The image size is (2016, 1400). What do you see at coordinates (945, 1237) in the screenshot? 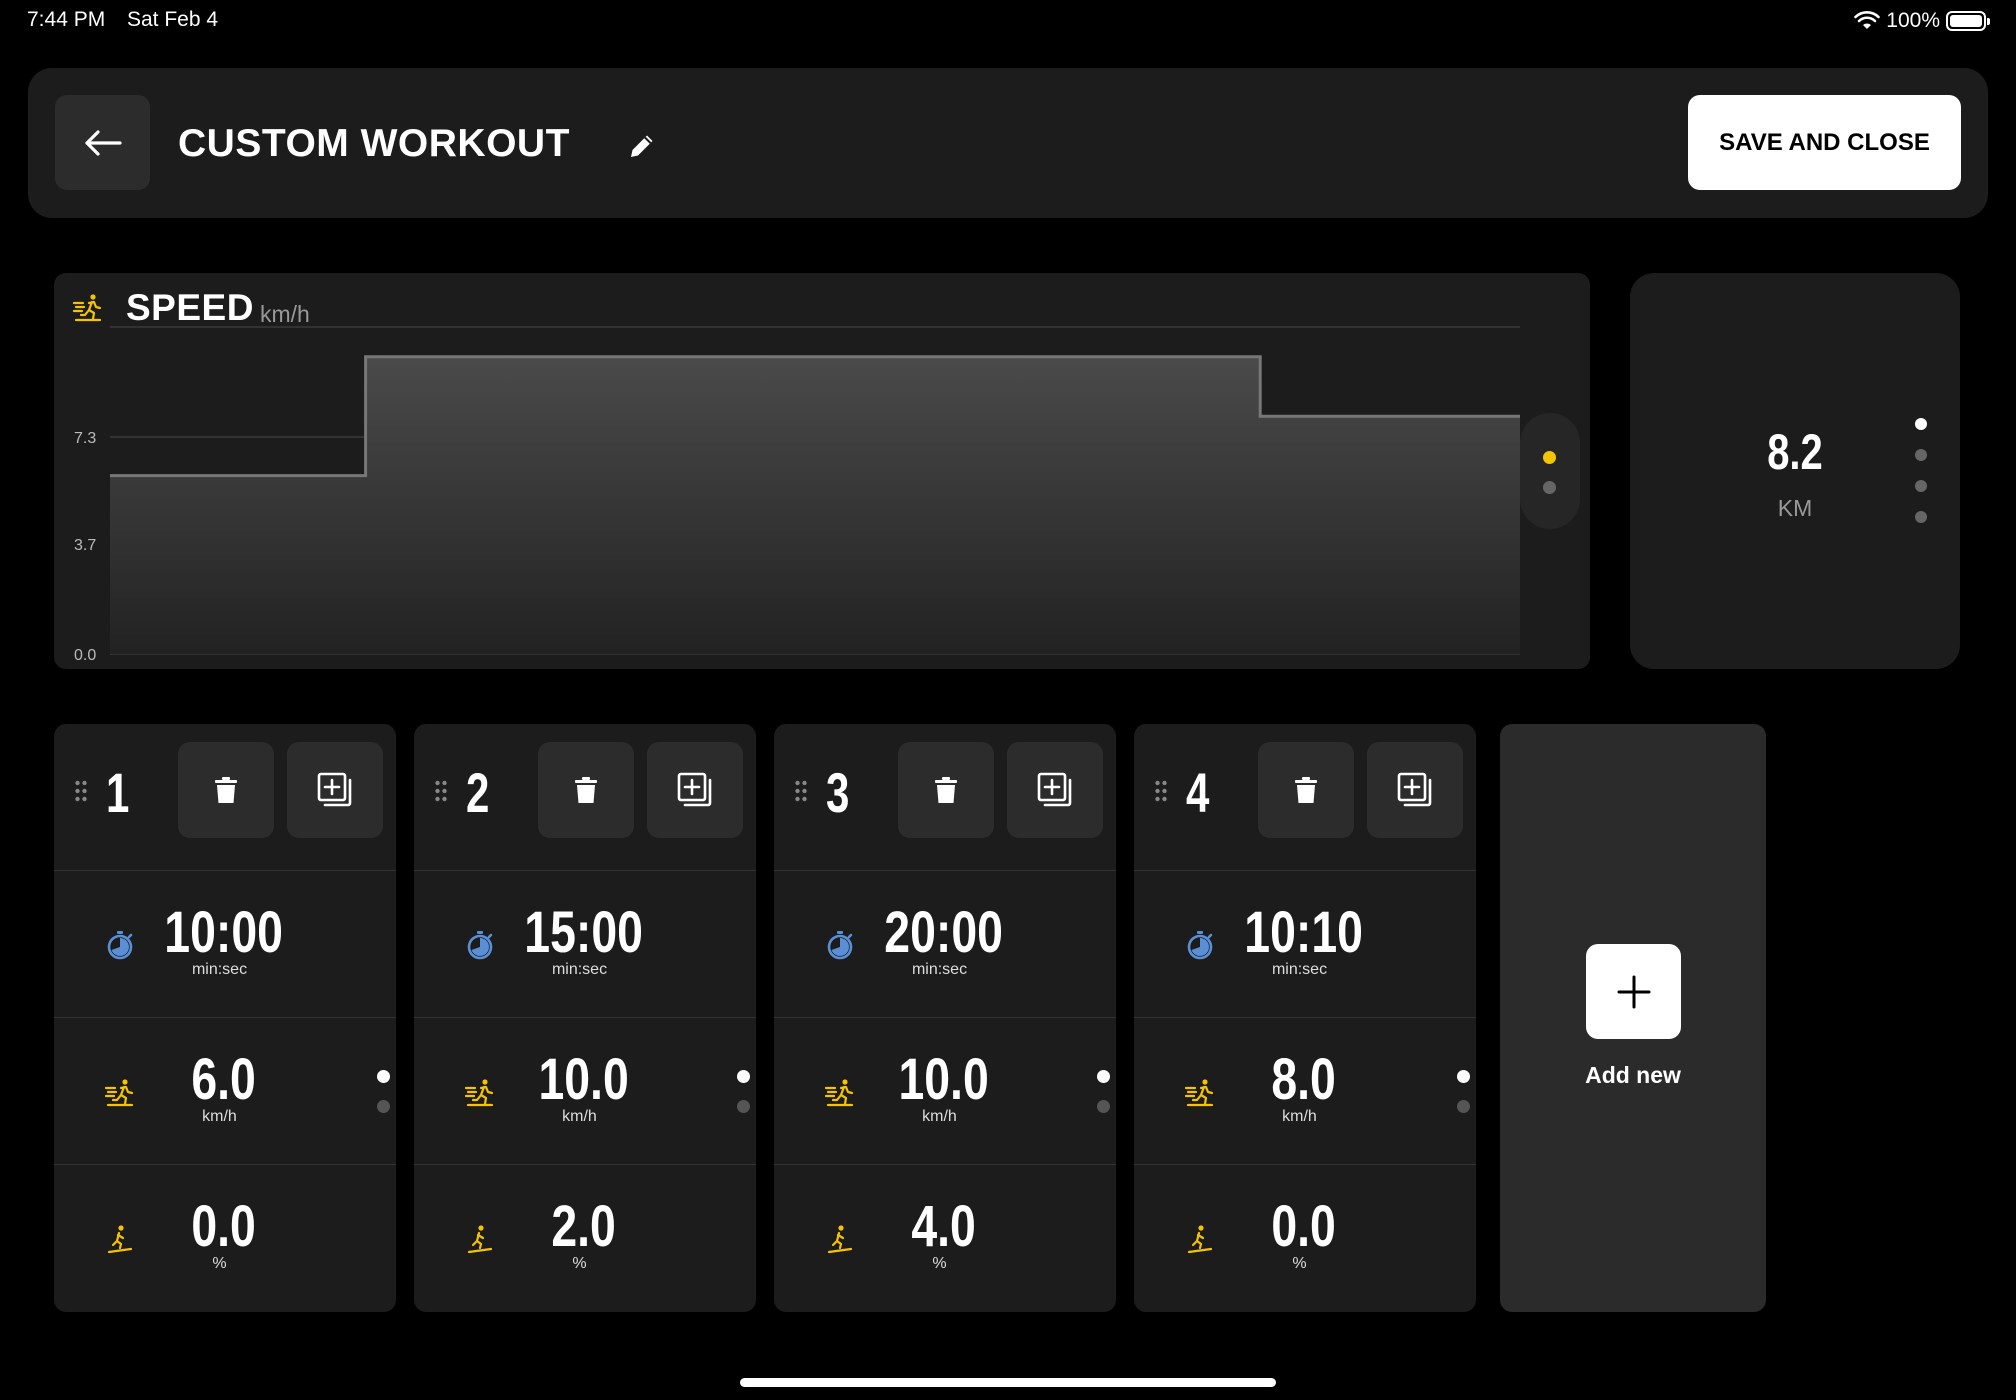
I see `segment-incline-row: 4.0 %` at bounding box center [945, 1237].